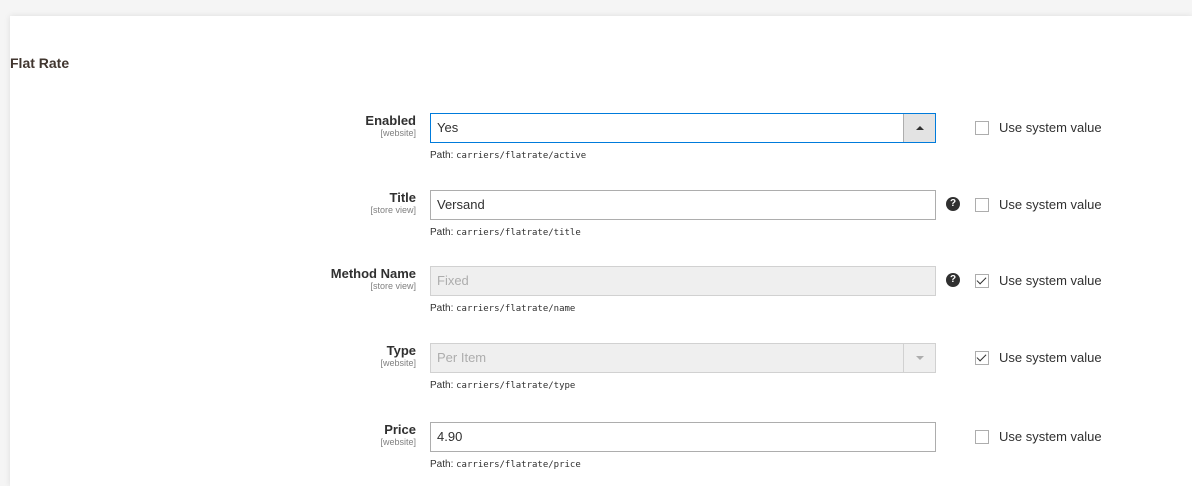  I want to click on price-label-block: Price [website], so click(398, 435).